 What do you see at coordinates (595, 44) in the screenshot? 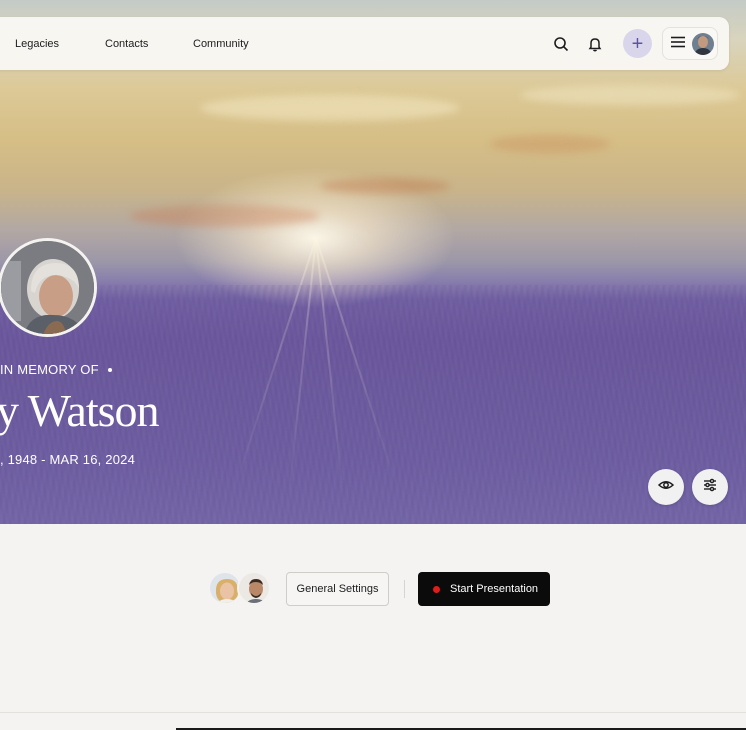
I see `bell-icon` at bounding box center [595, 44].